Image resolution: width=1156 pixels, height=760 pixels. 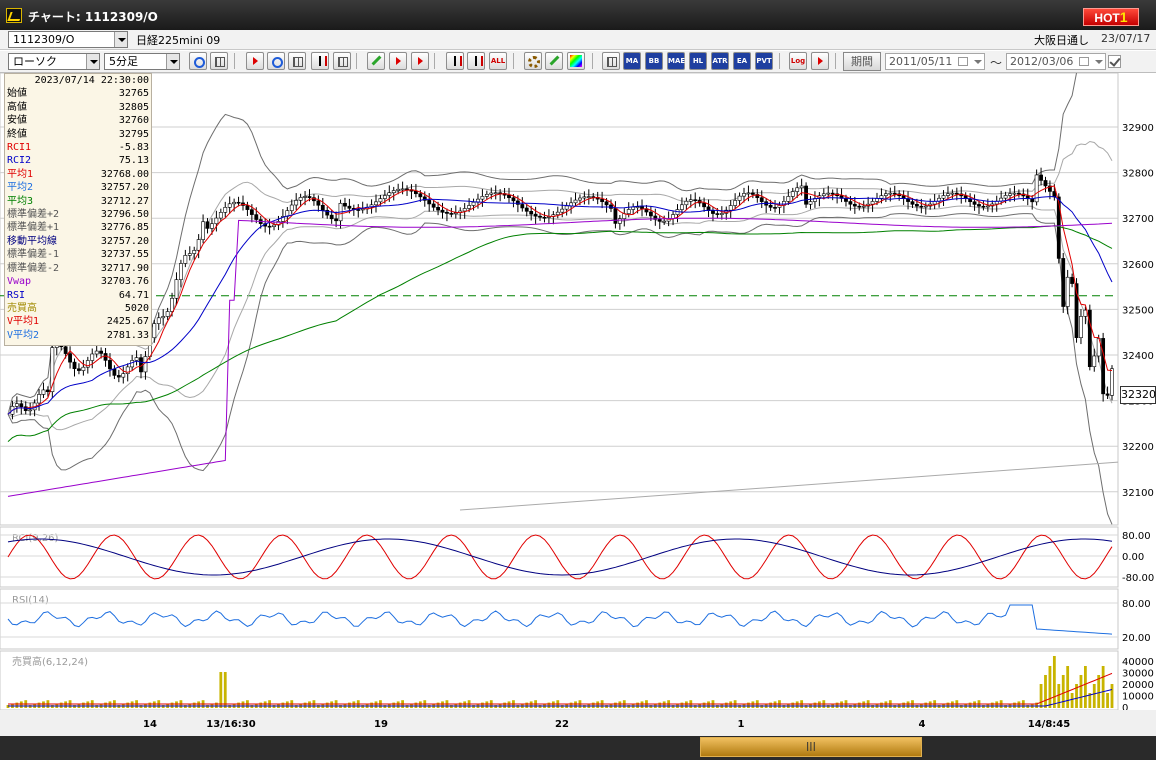 I want to click on grip-icon: |||, so click(x=811, y=747).